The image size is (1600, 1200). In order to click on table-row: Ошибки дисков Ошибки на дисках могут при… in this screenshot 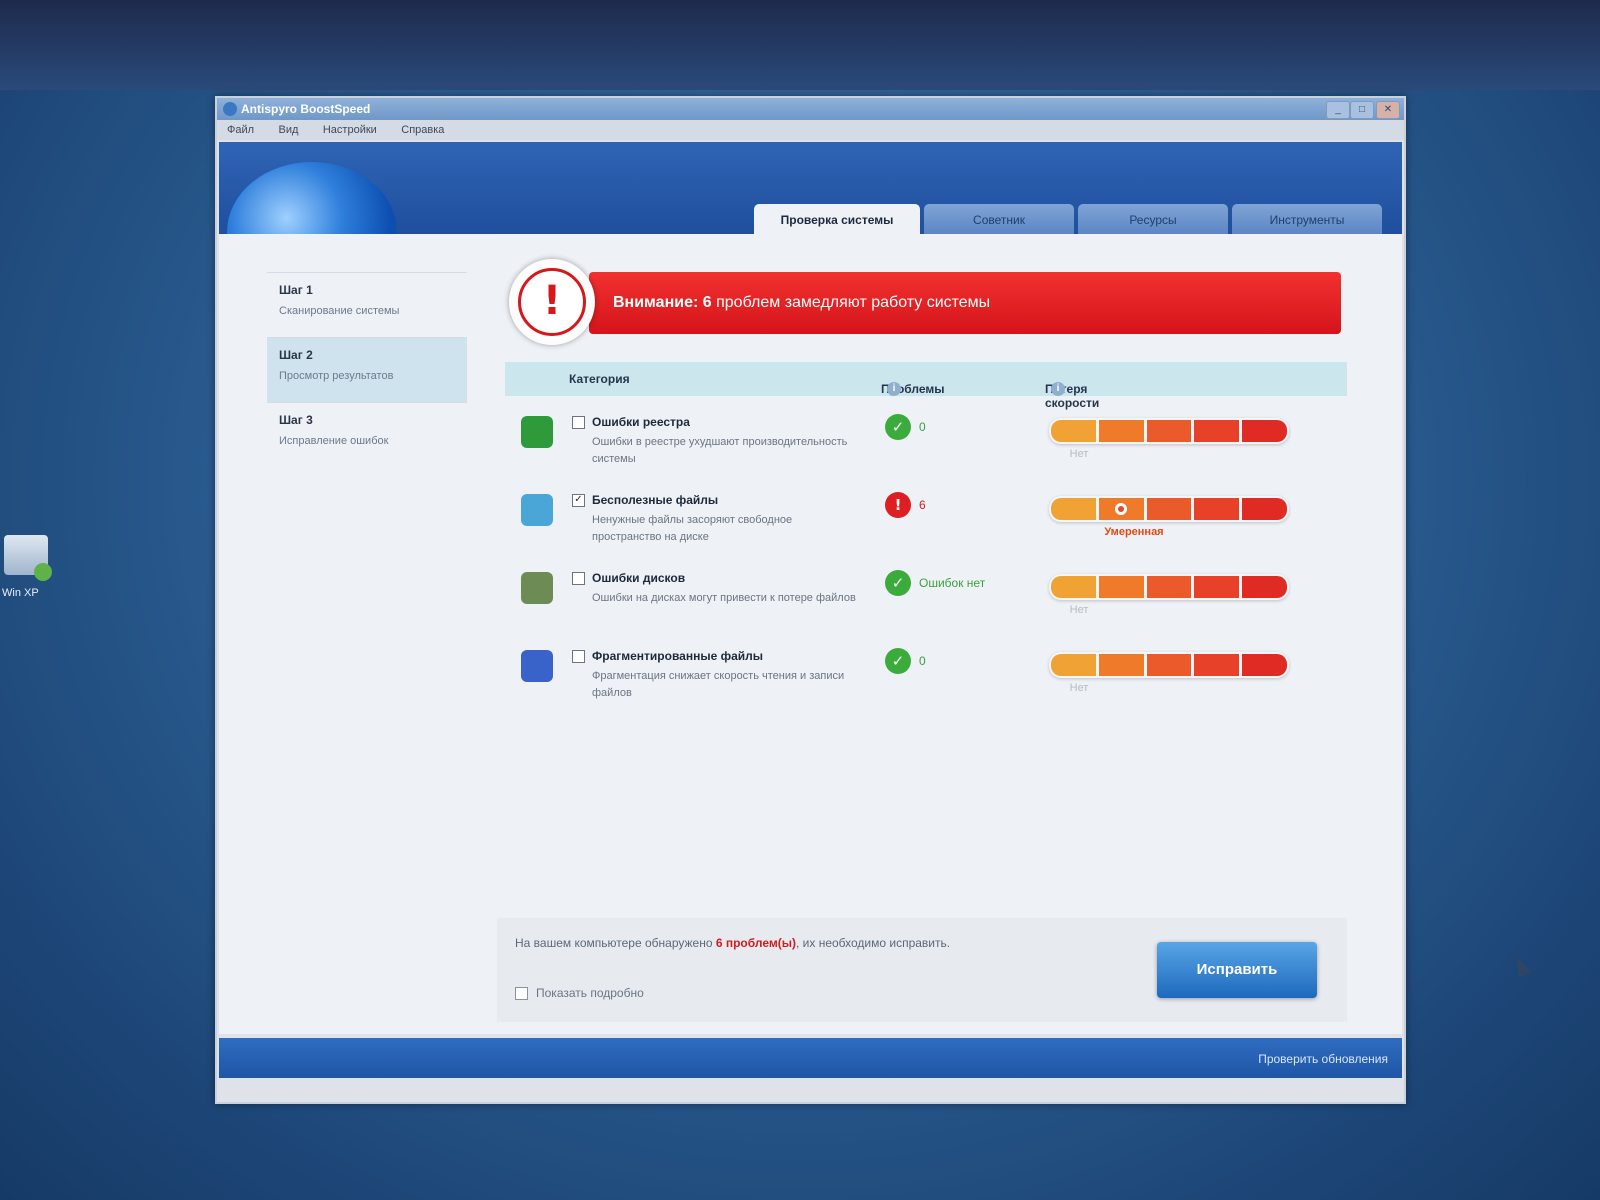, I will do `click(926, 605)`.